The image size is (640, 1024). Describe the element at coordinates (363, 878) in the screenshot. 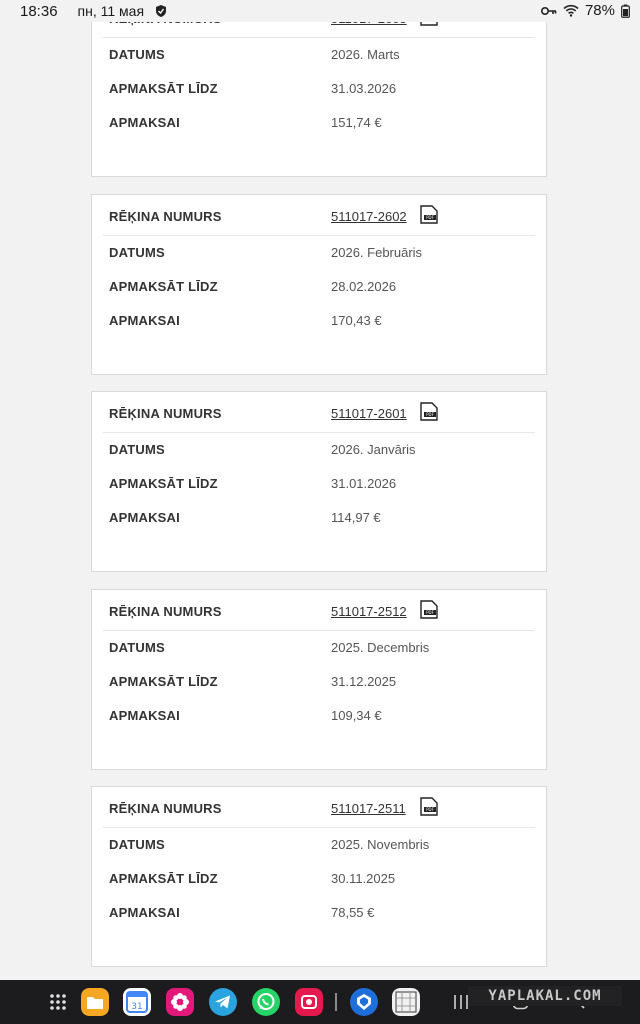

I see `due-value: 30.11.2025` at that location.